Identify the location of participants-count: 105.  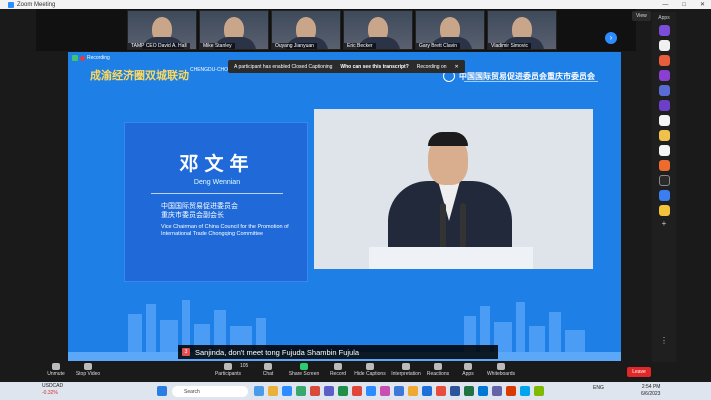
(244, 366).